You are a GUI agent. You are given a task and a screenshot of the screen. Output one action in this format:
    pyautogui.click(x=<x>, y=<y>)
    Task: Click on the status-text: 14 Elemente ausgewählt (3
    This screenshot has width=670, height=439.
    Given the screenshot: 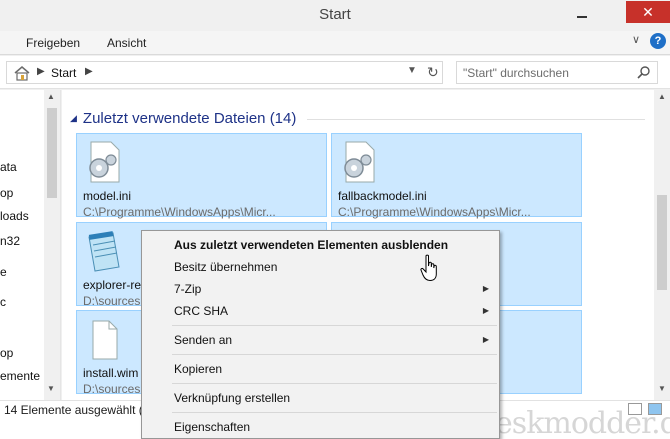 What is the action you would take?
    pyautogui.click(x=77, y=410)
    